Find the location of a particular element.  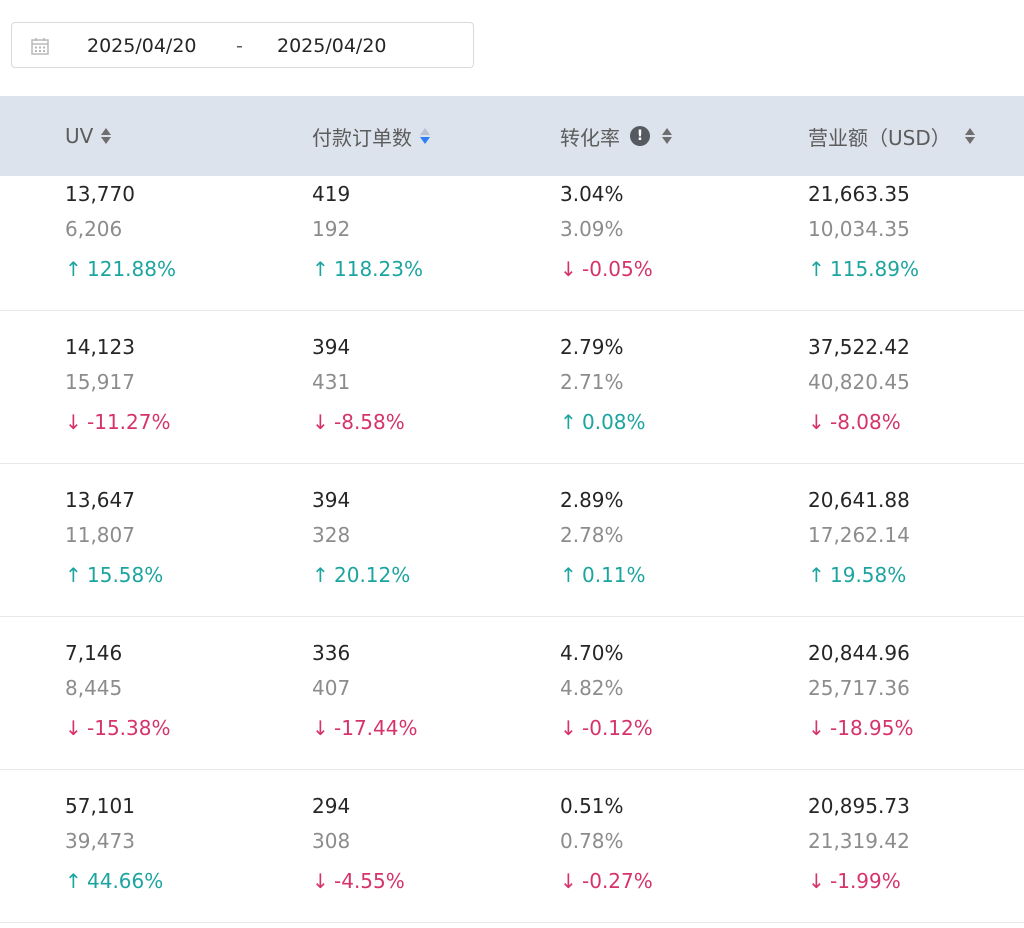

change-value: ↓ -17.44% is located at coordinates (364, 728).